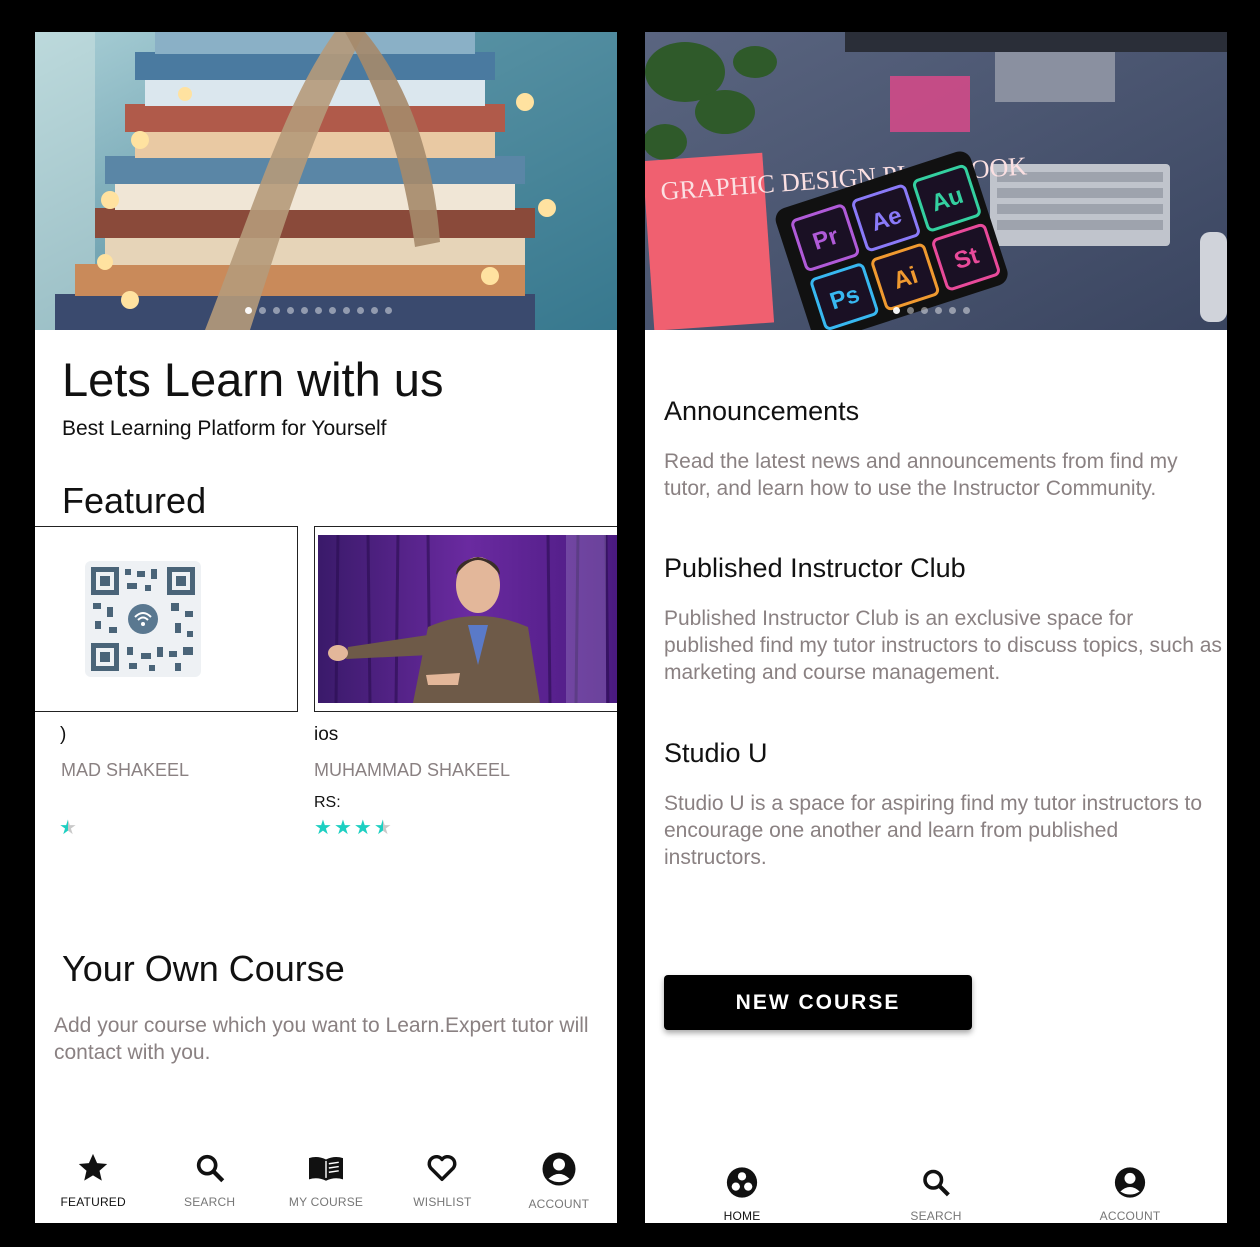 The image size is (1260, 1247). I want to click on featured-heading: Featured, so click(134, 500).